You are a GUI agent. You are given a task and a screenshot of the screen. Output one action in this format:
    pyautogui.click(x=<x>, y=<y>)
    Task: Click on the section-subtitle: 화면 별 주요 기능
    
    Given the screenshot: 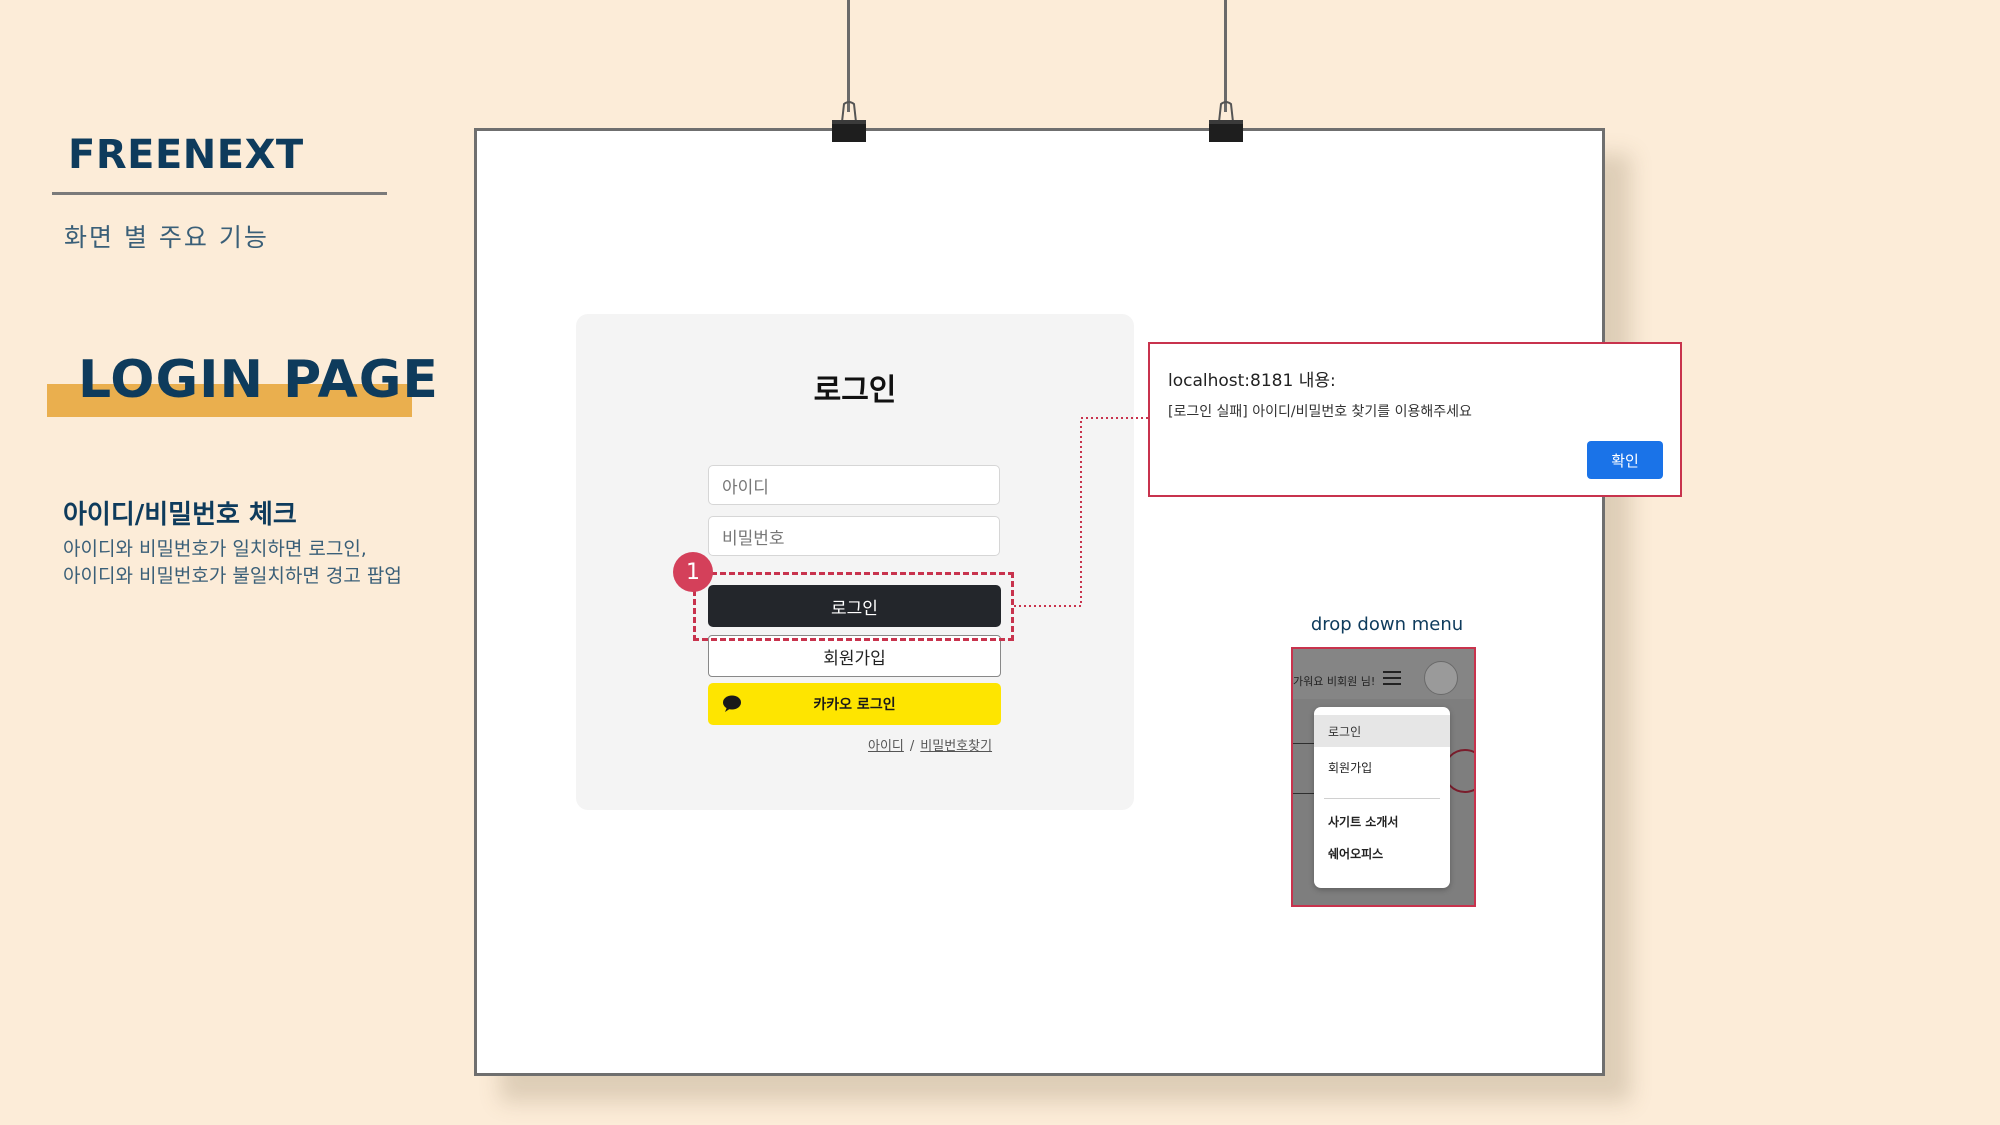 What is the action you would take?
    pyautogui.click(x=166, y=237)
    